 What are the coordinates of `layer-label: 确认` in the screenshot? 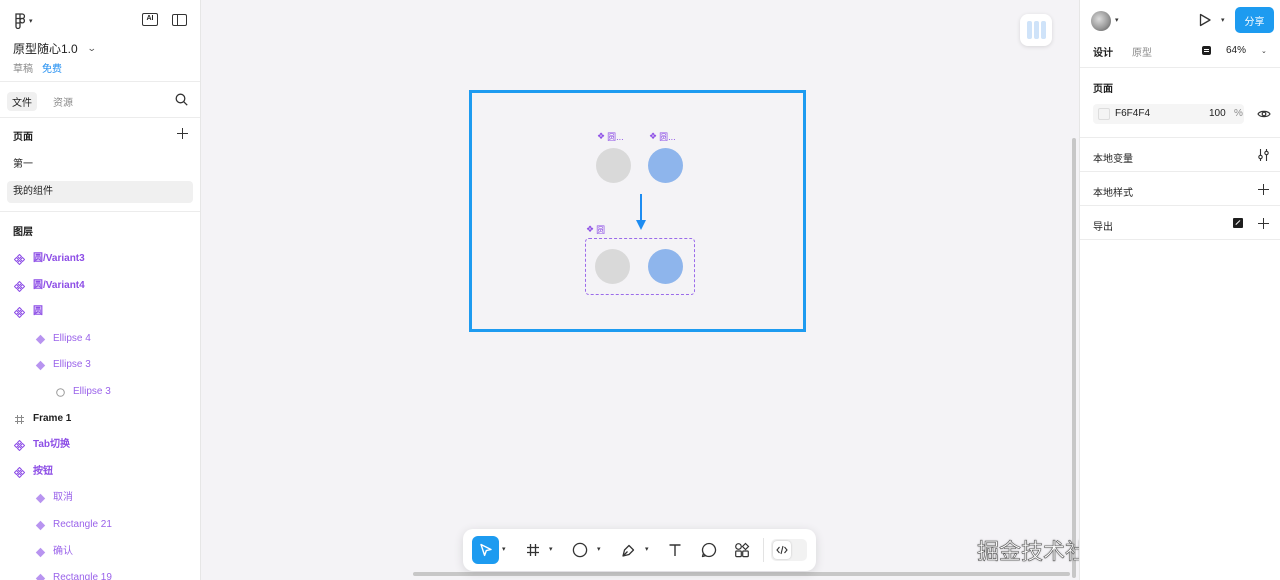 It's located at (63, 551).